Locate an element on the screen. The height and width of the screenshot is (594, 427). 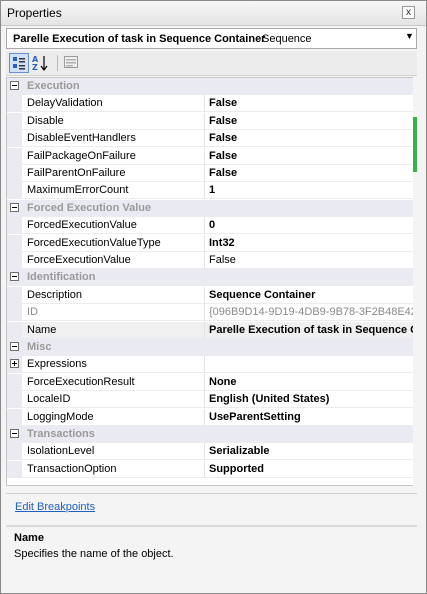
property-row: LocaleID English (United States) is located at coordinates (211, 399).